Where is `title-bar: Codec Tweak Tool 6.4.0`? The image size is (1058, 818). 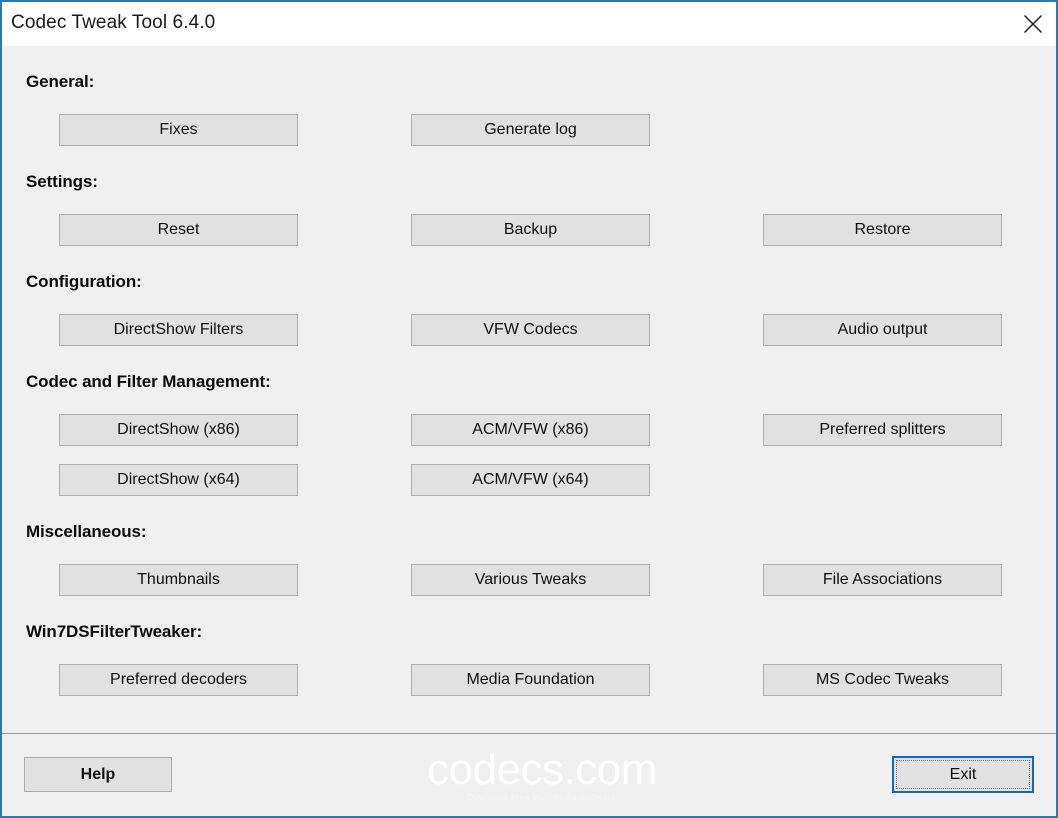
title-bar: Codec Tweak Tool 6.4.0 is located at coordinates (529, 24).